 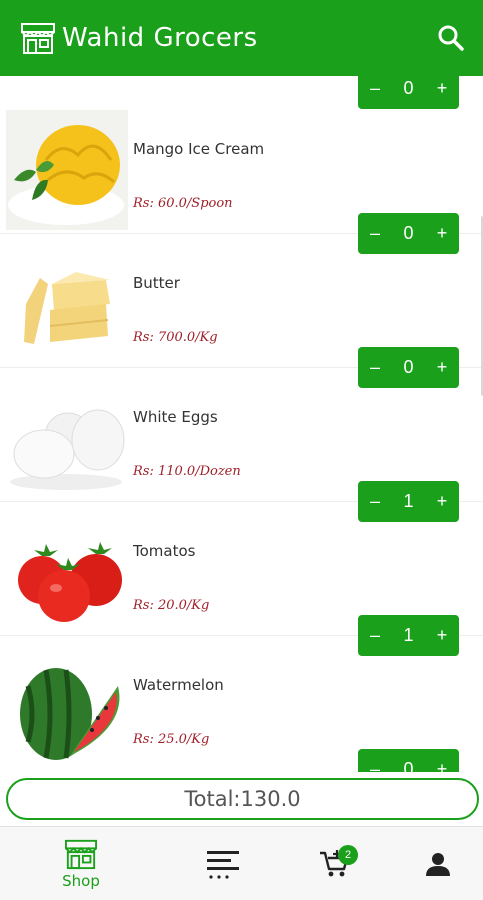 What do you see at coordinates (187, 471) in the screenshot?
I see `item-price: Rs: 110.0/Dozen` at bounding box center [187, 471].